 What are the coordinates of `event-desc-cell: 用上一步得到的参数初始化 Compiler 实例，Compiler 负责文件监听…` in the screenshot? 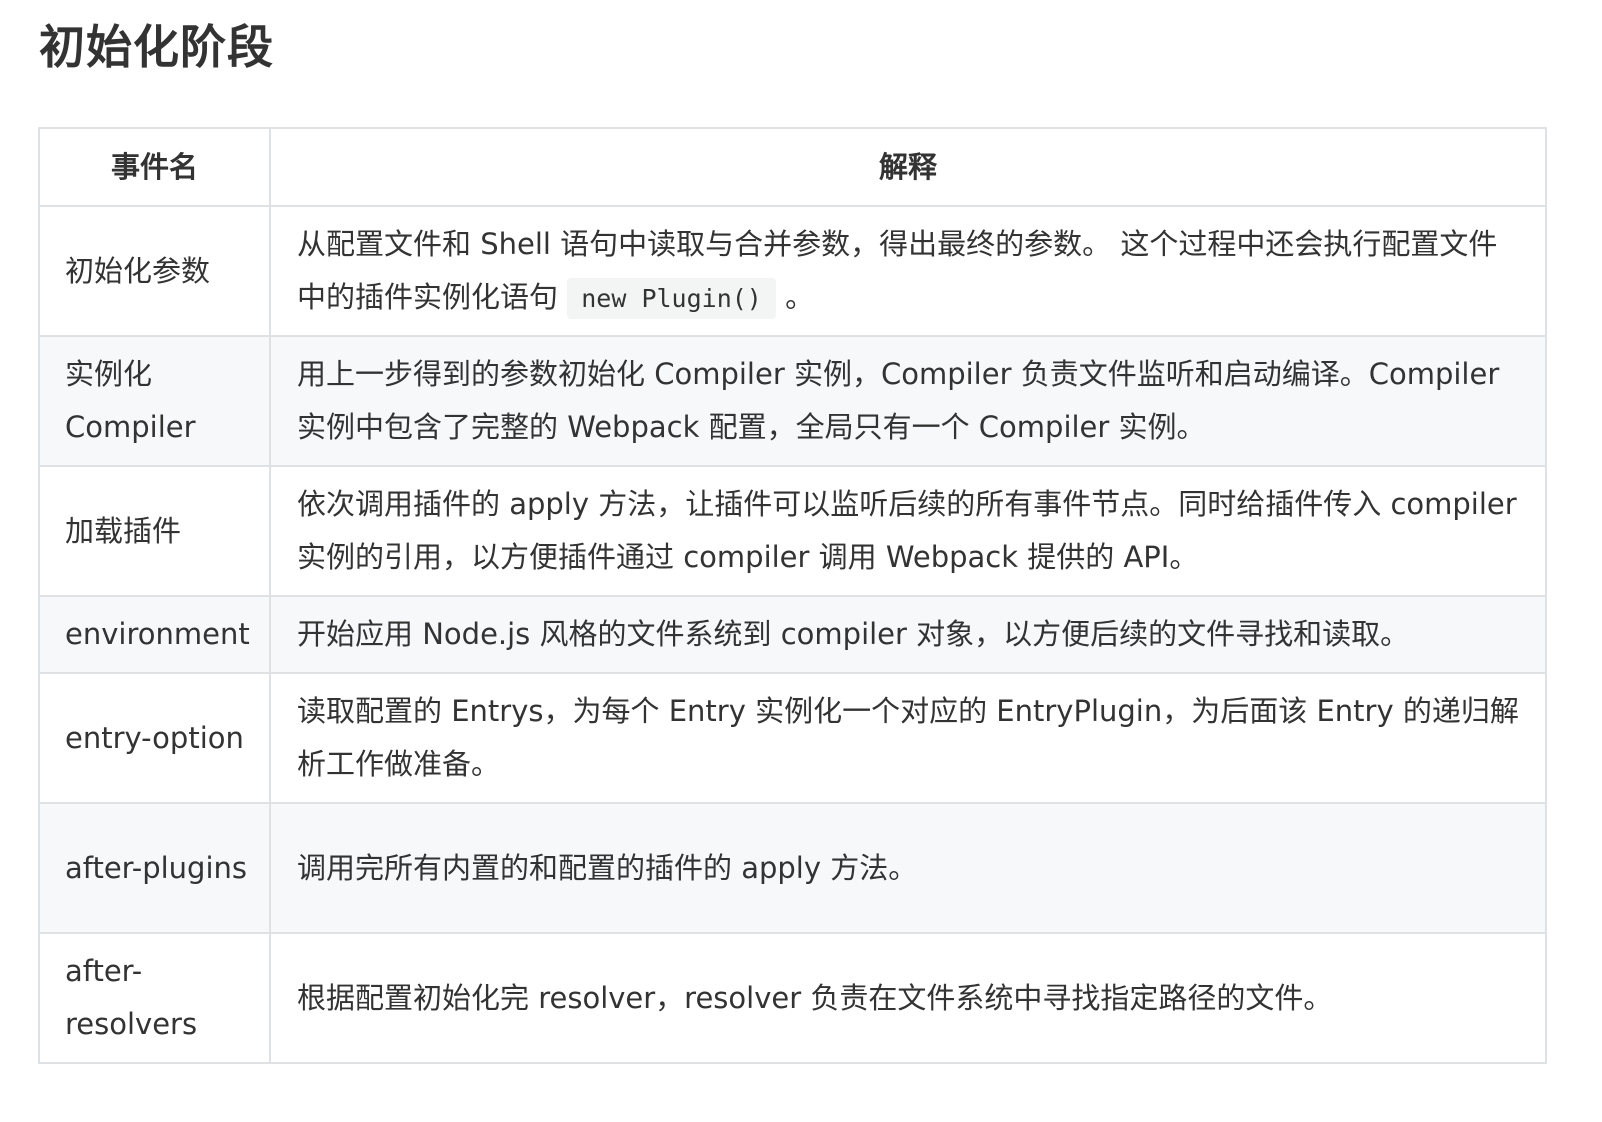 It's located at (908, 401).